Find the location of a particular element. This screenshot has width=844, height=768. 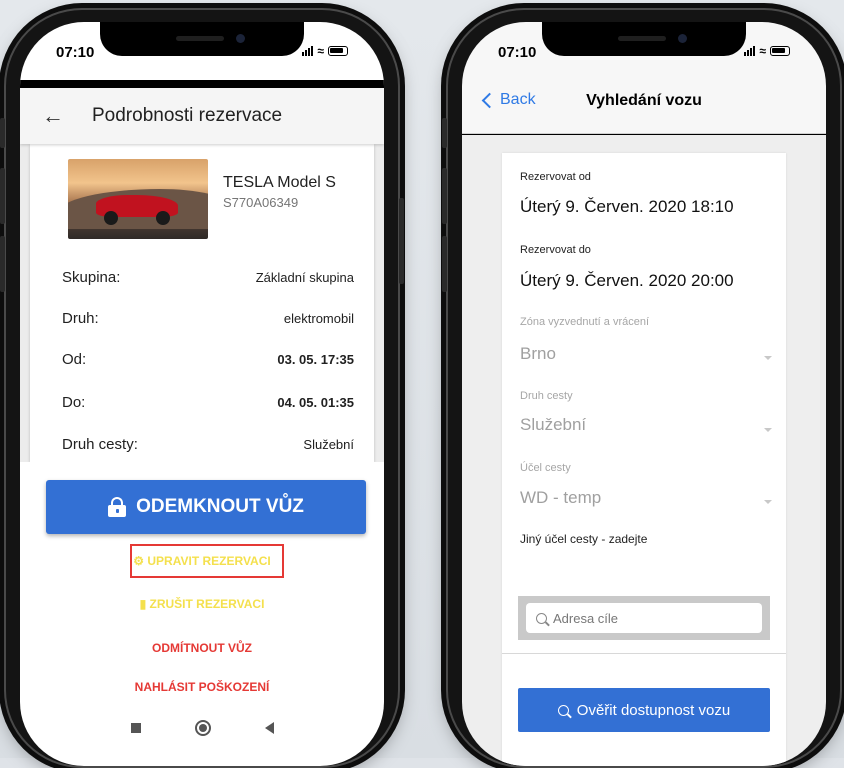

detail-value: Základní skupina is located at coordinates (304, 277).